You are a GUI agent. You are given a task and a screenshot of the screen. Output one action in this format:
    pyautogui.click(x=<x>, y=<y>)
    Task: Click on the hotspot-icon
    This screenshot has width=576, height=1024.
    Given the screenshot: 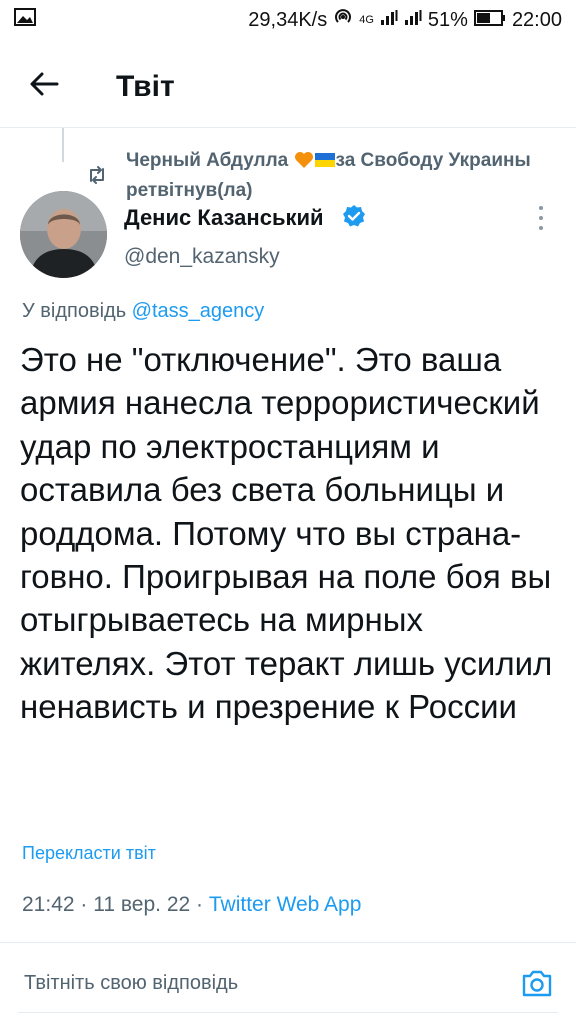 What is the action you would take?
    pyautogui.click(x=343, y=20)
    